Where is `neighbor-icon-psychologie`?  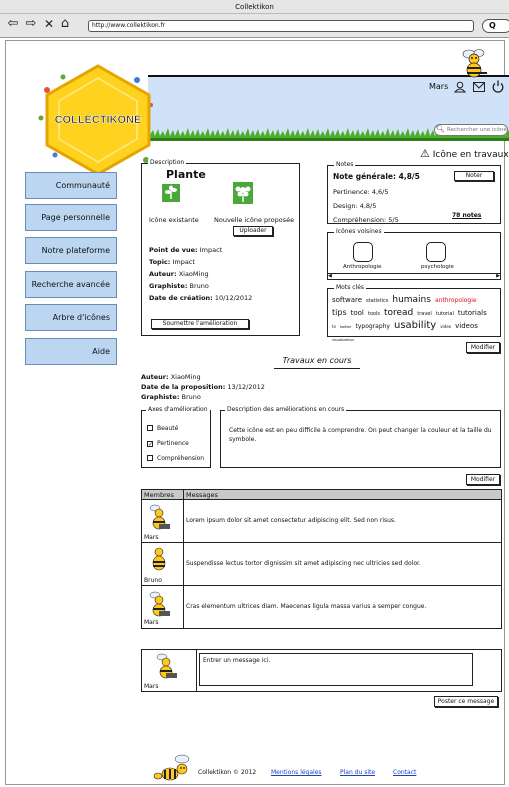
neighbor-icon-psychologie is located at coordinates (436, 252).